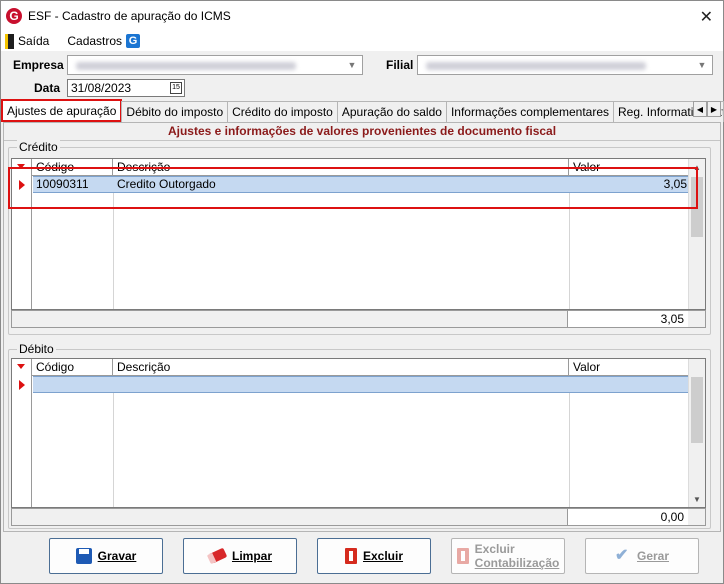 Image resolution: width=724 pixels, height=584 pixels. I want to click on save-disk-icon, so click(83, 556).